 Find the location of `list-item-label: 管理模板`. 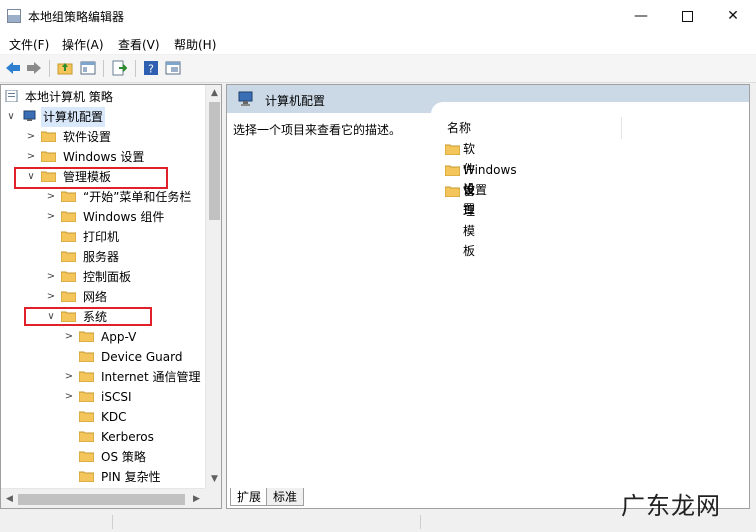

list-item-label: 管理模板 is located at coordinates (469, 221).